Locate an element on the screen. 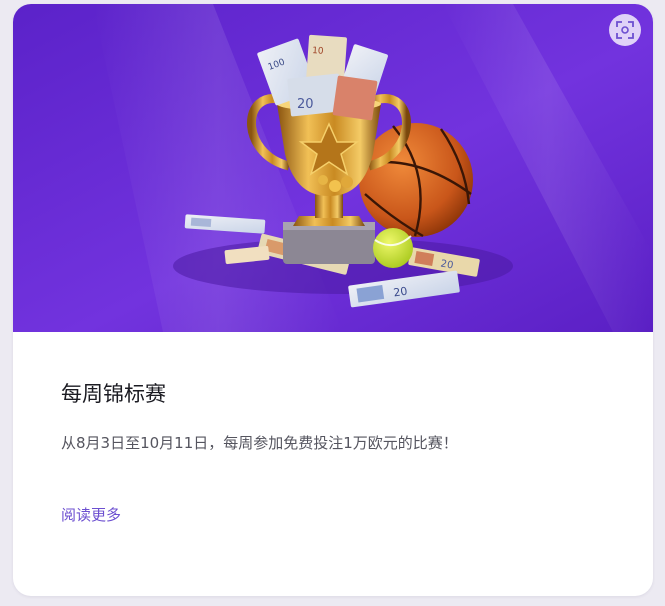 The image size is (665, 606). read-more-link: 阅读更多 is located at coordinates (91, 514).